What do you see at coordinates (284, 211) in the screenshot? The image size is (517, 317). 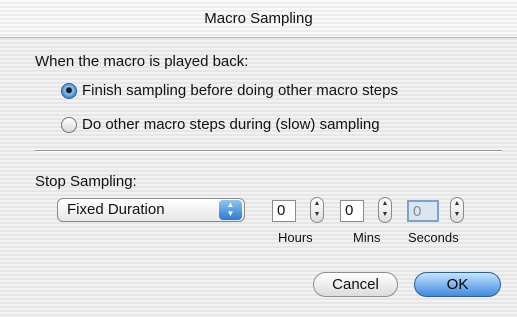 I see `hours-field: 0` at bounding box center [284, 211].